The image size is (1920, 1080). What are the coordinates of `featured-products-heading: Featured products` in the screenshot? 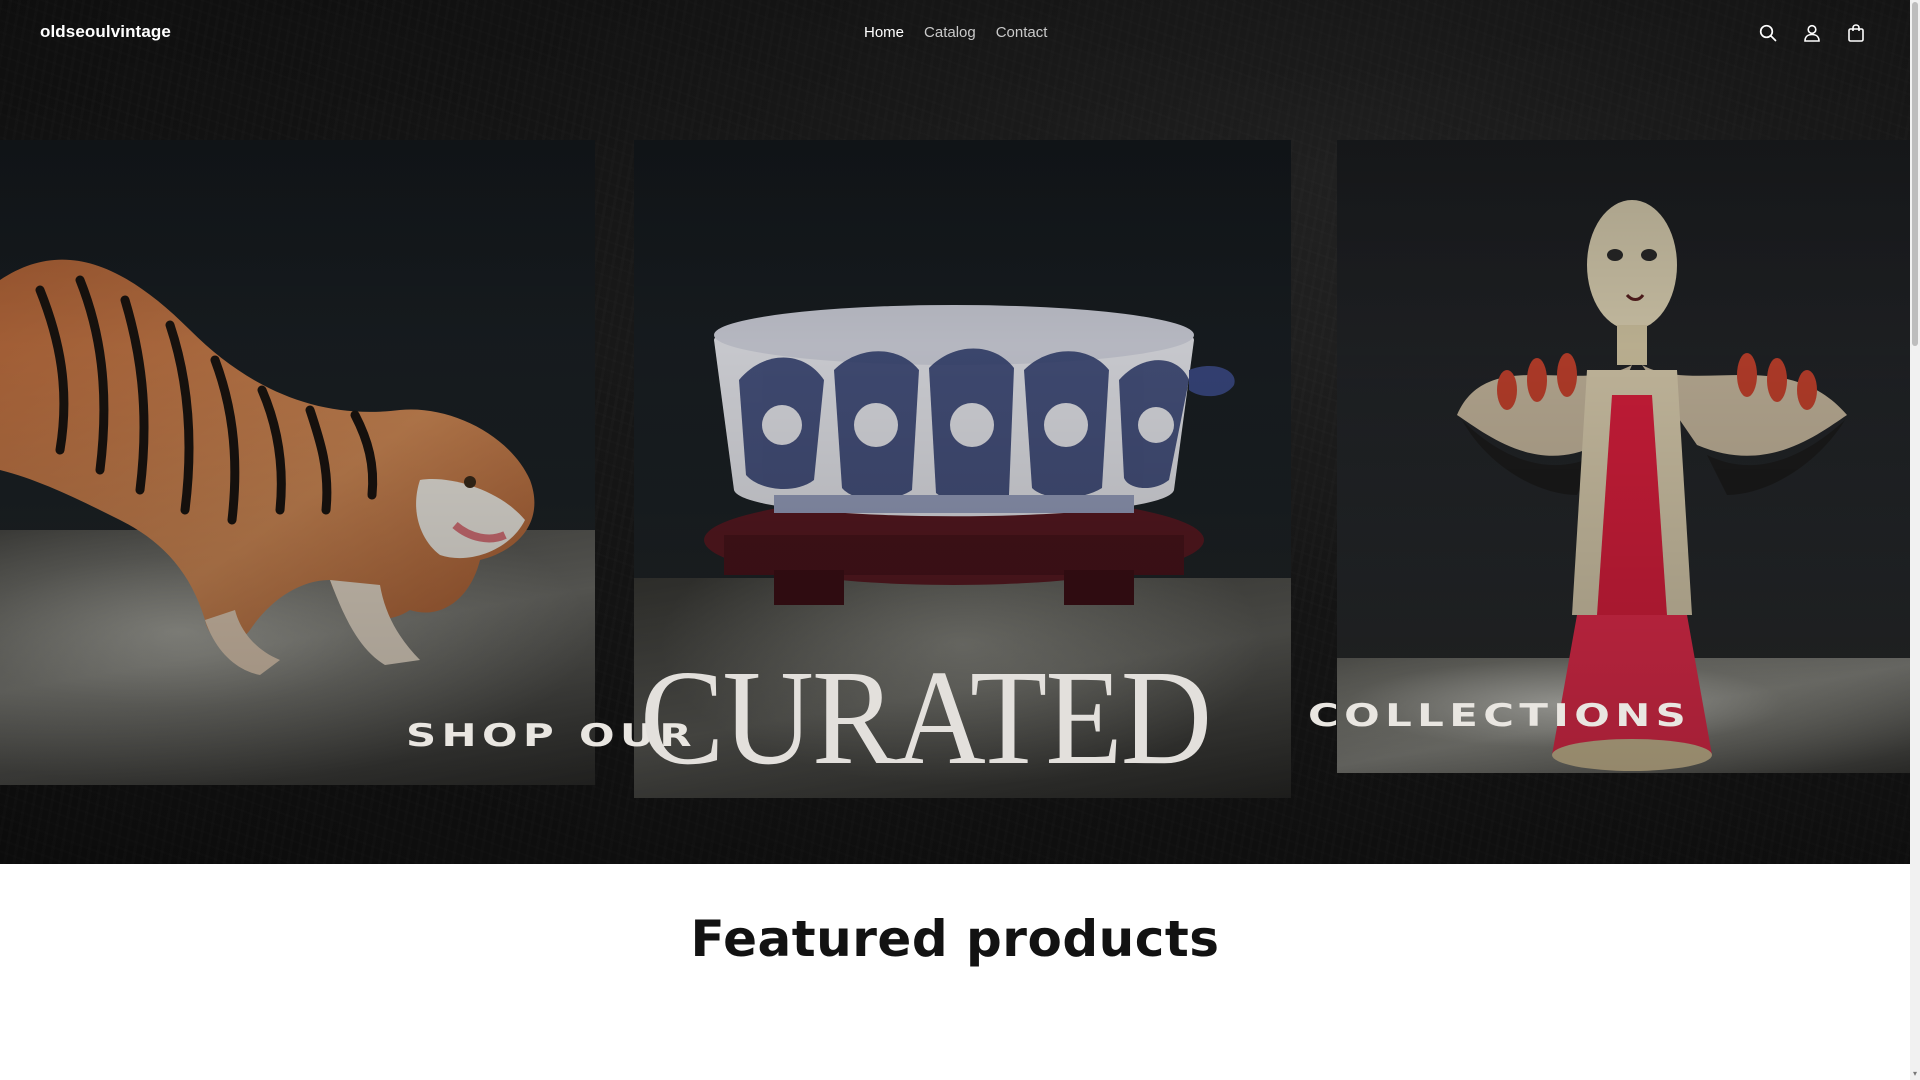 It's located at (955, 939).